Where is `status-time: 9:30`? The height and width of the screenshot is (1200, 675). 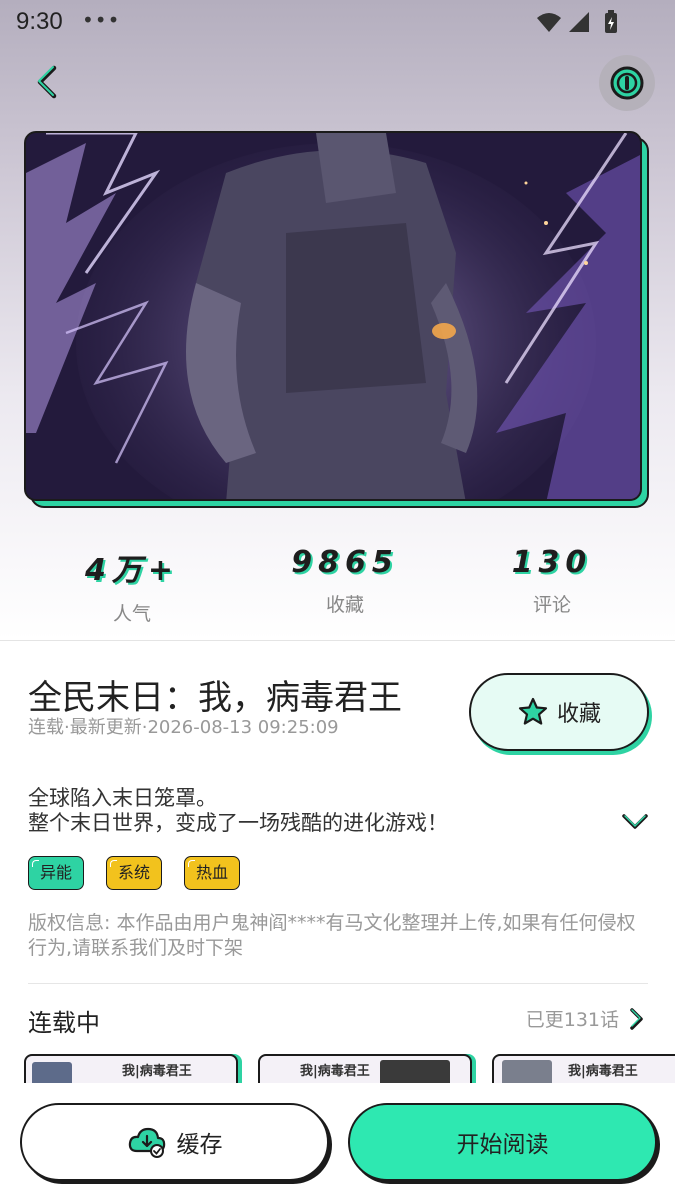
status-time: 9:30 is located at coordinates (39, 21).